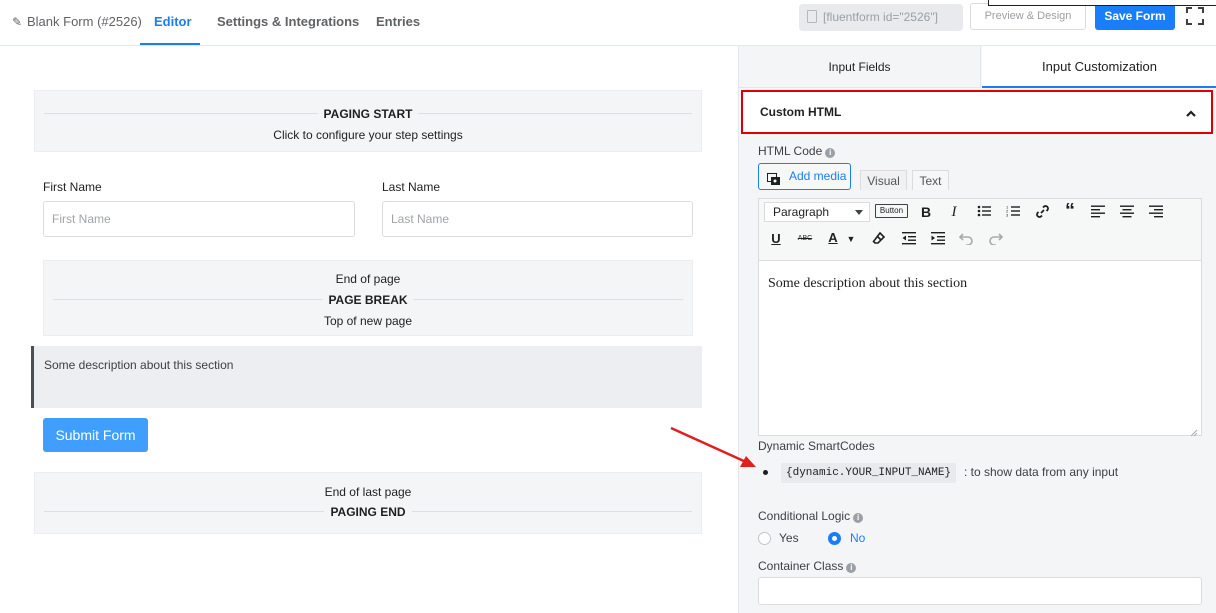 This screenshot has height=613, width=1216. I want to click on align-right-icon, so click(1156, 212).